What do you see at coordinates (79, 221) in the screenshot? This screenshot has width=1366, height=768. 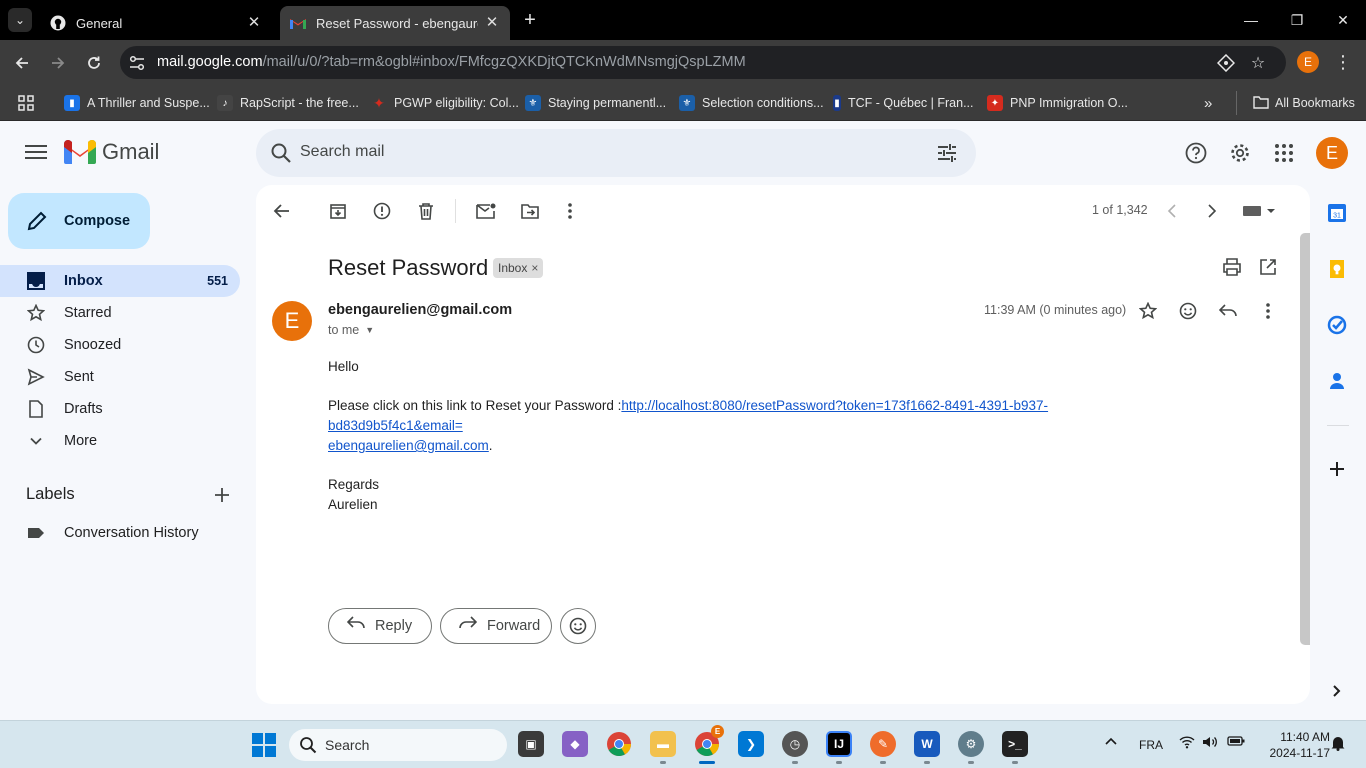 I see `compose-button: Compose` at bounding box center [79, 221].